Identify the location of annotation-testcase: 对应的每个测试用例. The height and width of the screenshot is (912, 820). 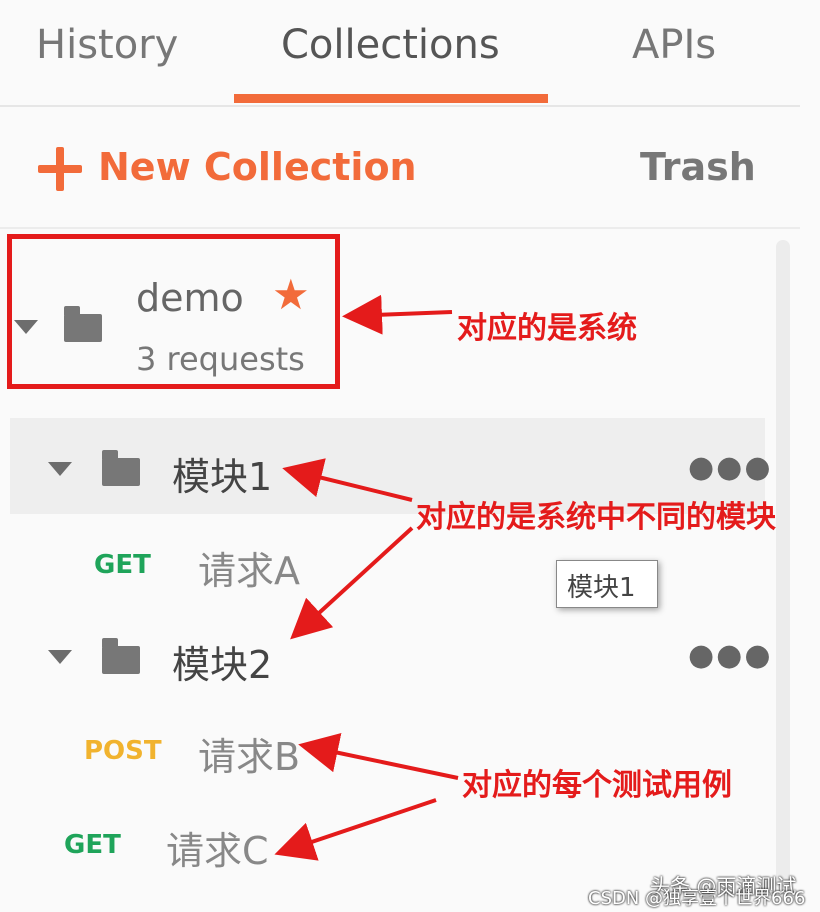
(597, 785).